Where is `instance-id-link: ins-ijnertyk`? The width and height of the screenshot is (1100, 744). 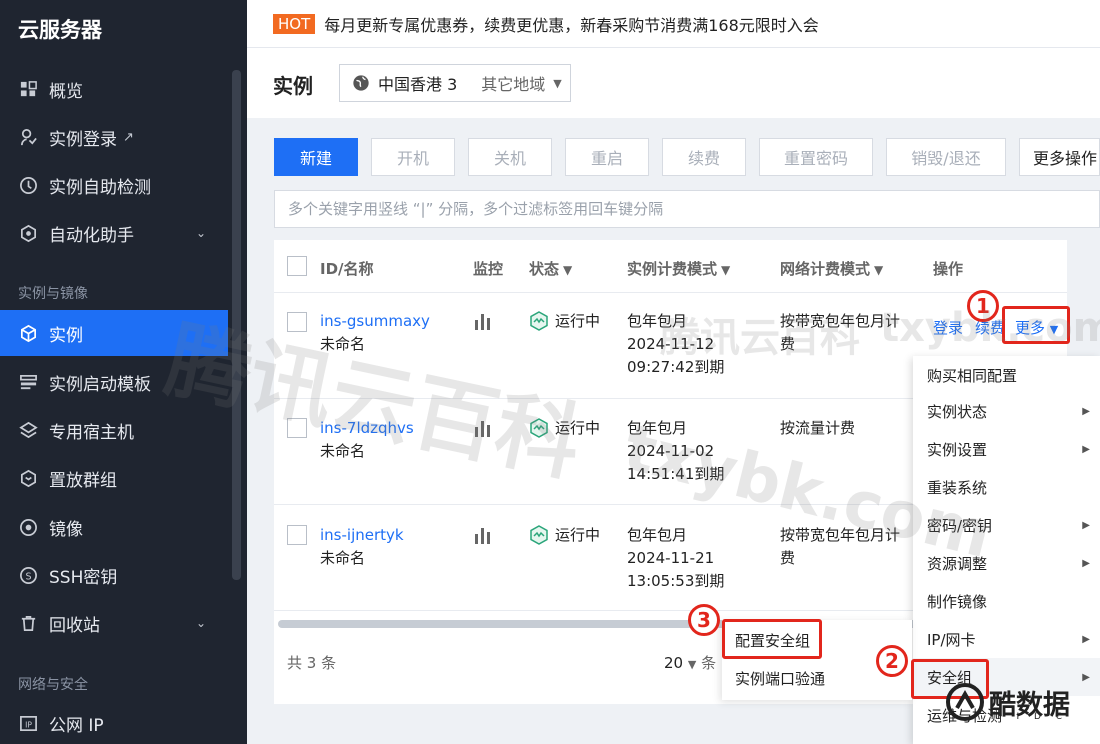 instance-id-link: ins-ijnertyk is located at coordinates (362, 535).